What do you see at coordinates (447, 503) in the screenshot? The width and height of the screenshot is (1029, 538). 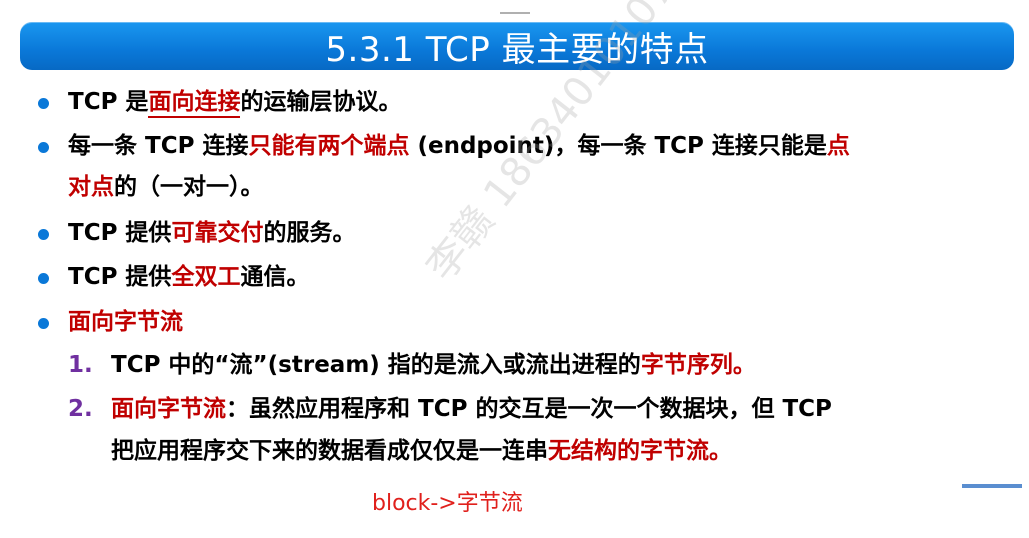 I see `handwritten-annotation: block->字节流` at bounding box center [447, 503].